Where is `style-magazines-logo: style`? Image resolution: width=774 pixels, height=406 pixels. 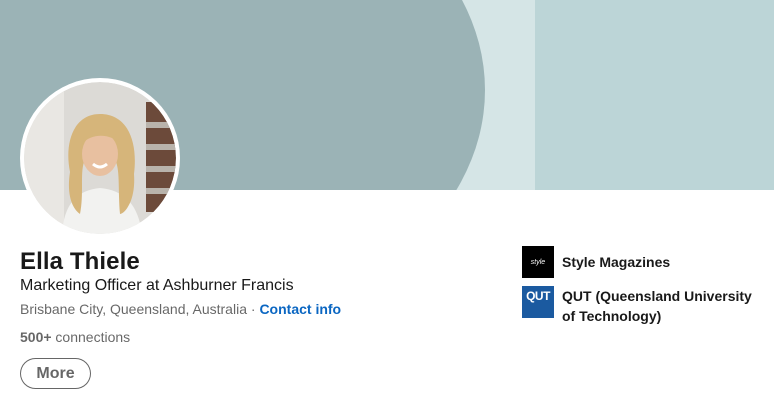
style-magazines-logo: style is located at coordinates (538, 262).